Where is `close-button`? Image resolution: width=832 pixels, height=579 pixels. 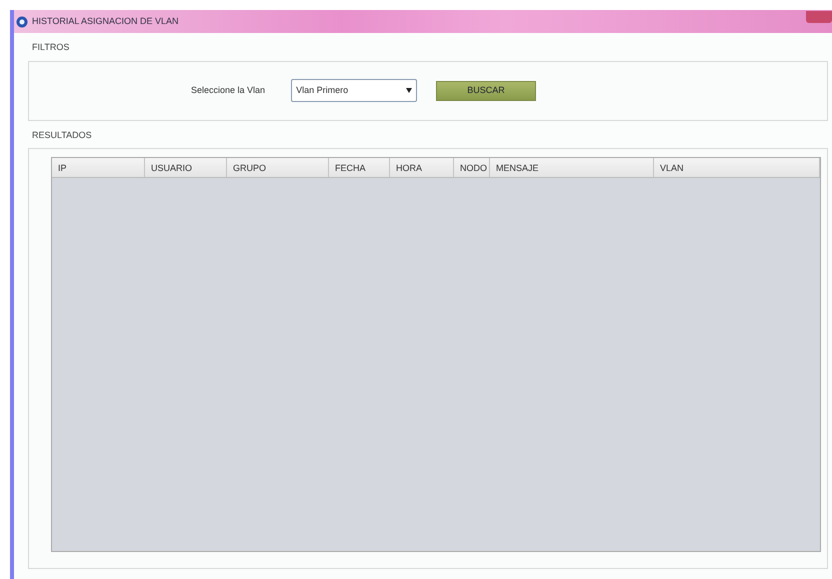 close-button is located at coordinates (819, 16).